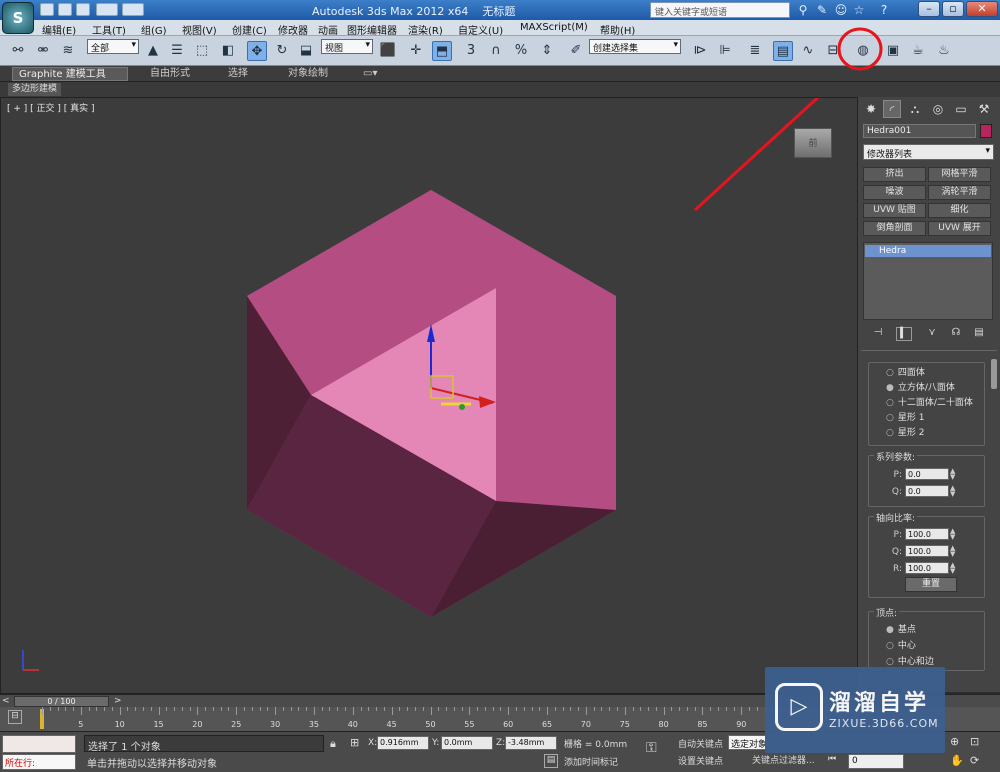 This screenshot has width=1000, height=772. Describe the element at coordinates (871, 109) in the screenshot. I see `create-tab-icon: ✸` at that location.